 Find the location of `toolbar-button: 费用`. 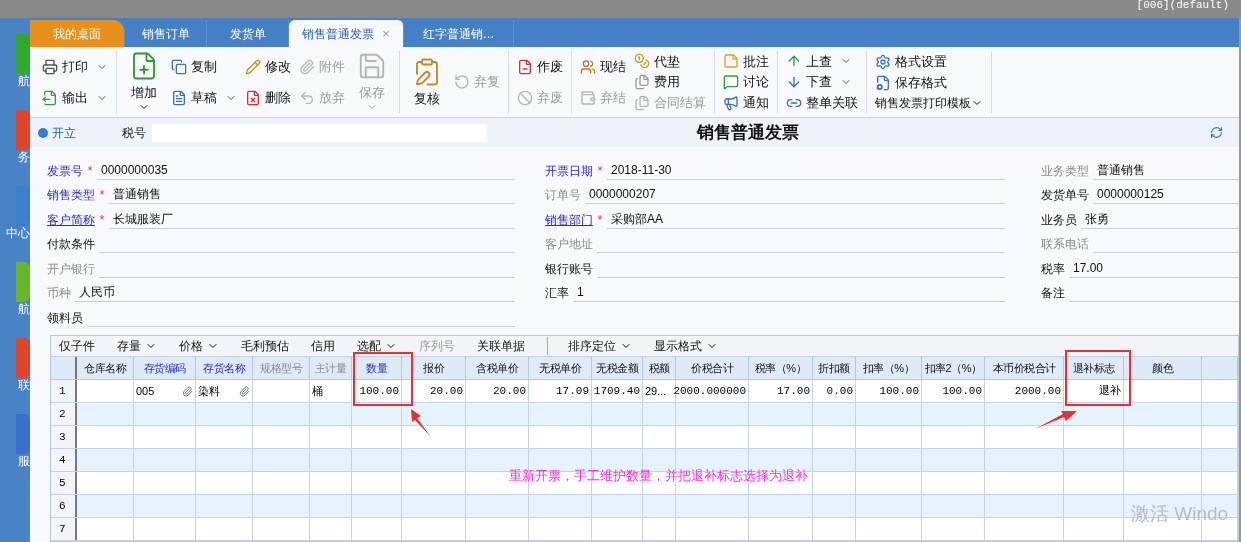

toolbar-button: 费用 is located at coordinates (670, 82).